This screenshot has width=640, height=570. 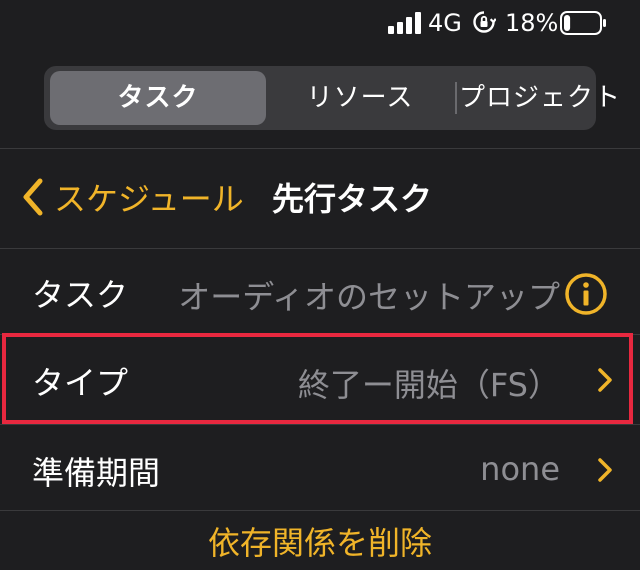 I want to click on chevron-right-icon, so click(x=605, y=470).